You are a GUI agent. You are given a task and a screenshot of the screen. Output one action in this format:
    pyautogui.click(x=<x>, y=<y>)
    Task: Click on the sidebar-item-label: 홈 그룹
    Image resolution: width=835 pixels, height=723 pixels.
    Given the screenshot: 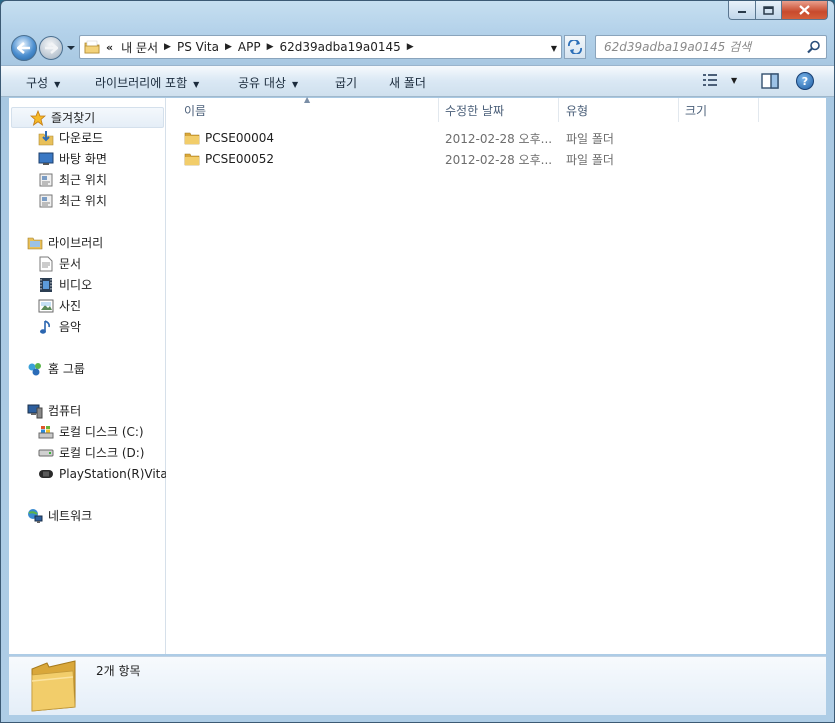 What is the action you would take?
    pyautogui.click(x=66, y=369)
    